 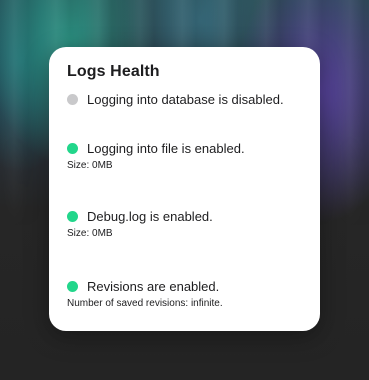 I want to click on status-label: Logging into database is disabled., so click(x=185, y=99).